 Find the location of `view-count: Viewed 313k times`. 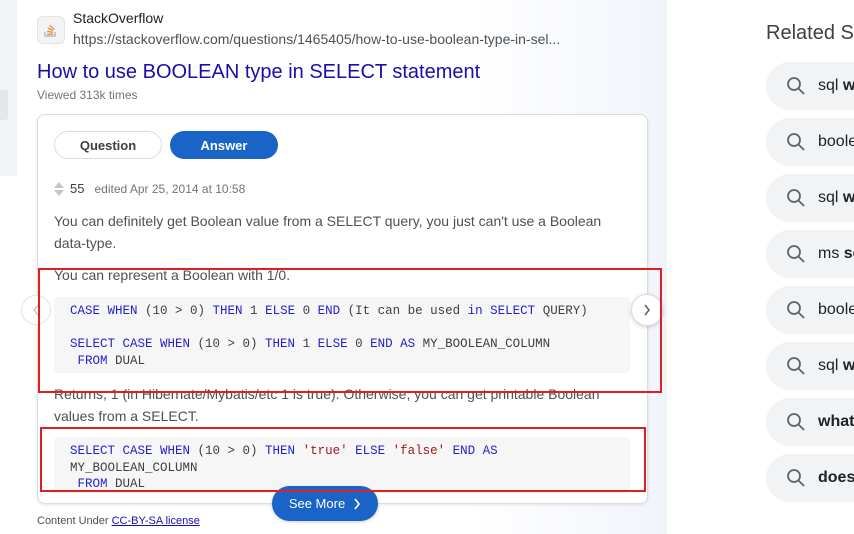

view-count: Viewed 313k times is located at coordinates (87, 95).